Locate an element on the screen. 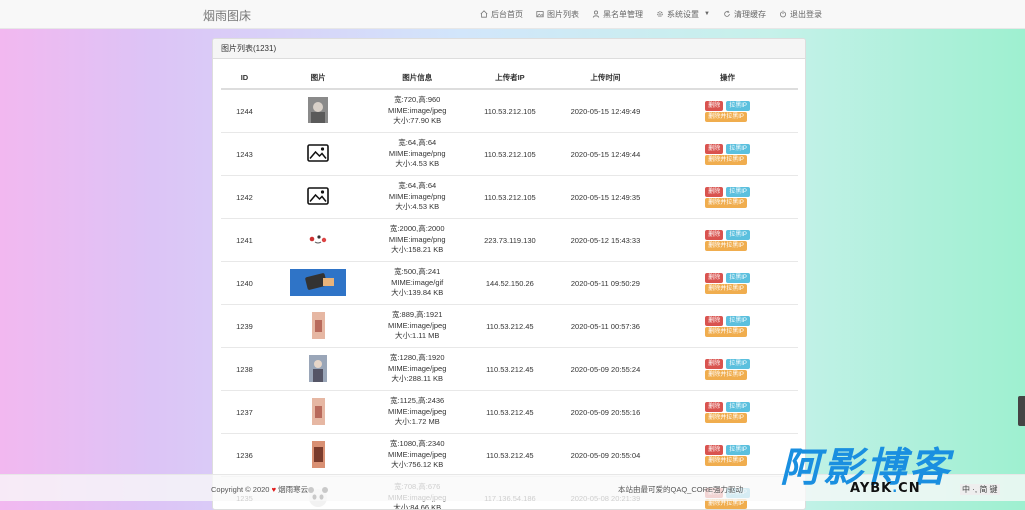 This screenshot has height=510, width=1025. row-id: 1240 is located at coordinates (244, 283).